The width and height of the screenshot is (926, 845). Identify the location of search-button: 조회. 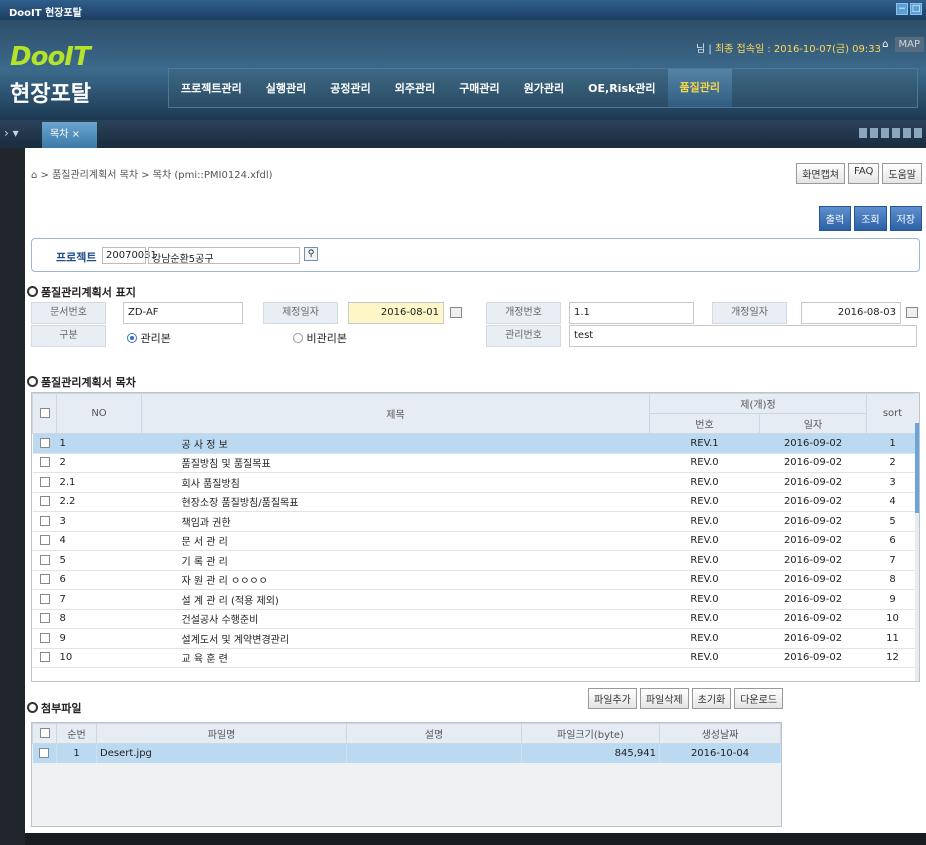
(870, 218).